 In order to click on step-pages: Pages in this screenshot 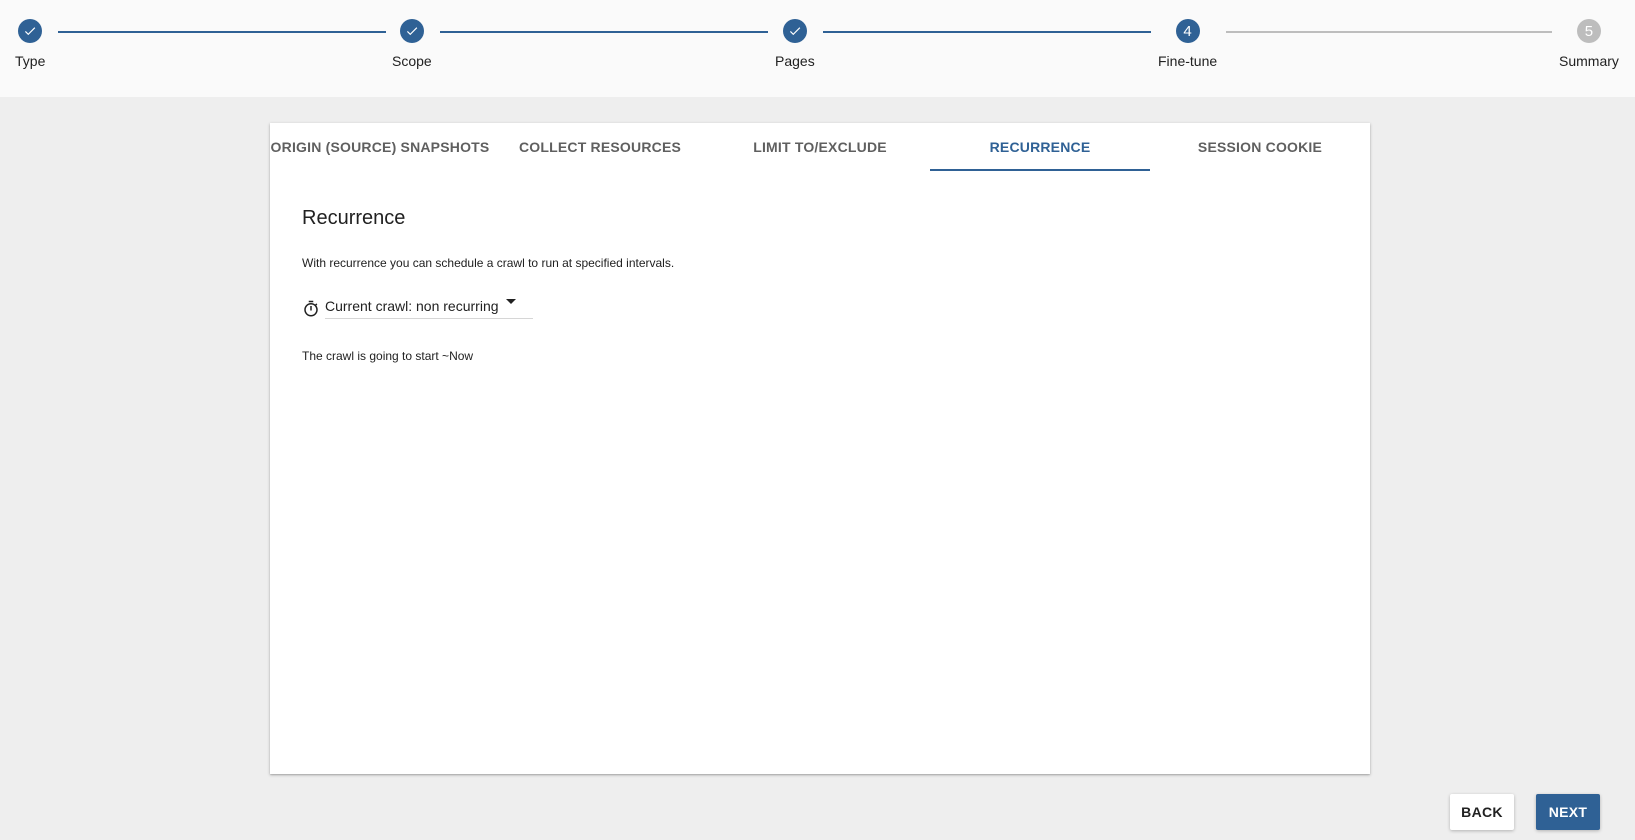, I will do `click(795, 44)`.